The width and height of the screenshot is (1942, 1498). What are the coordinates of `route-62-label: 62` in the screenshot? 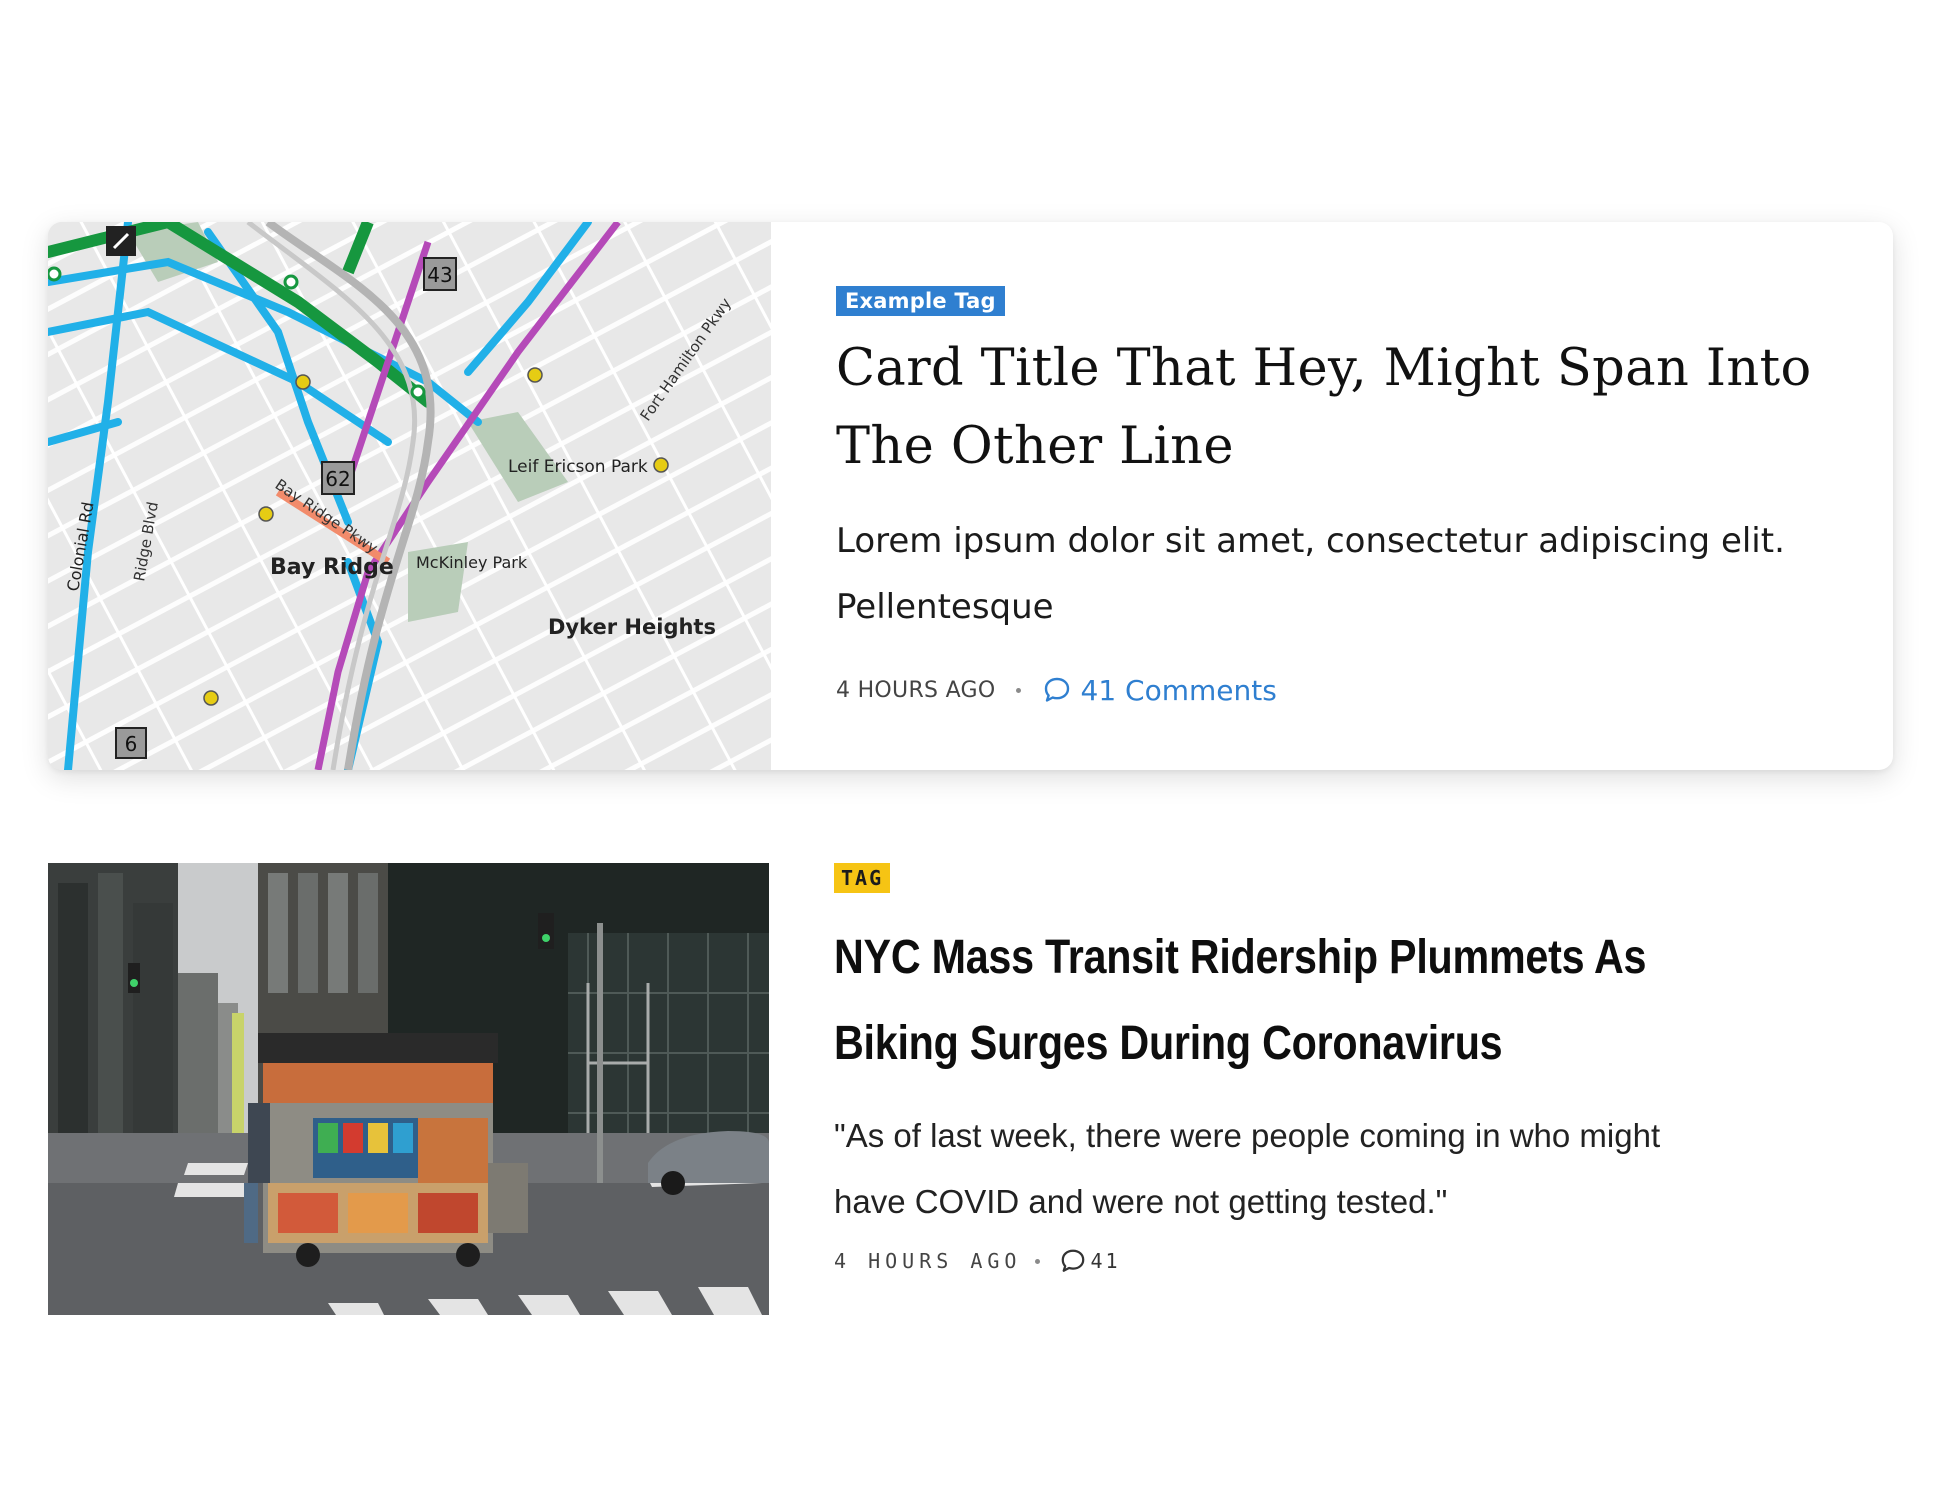 It's located at (337, 479).